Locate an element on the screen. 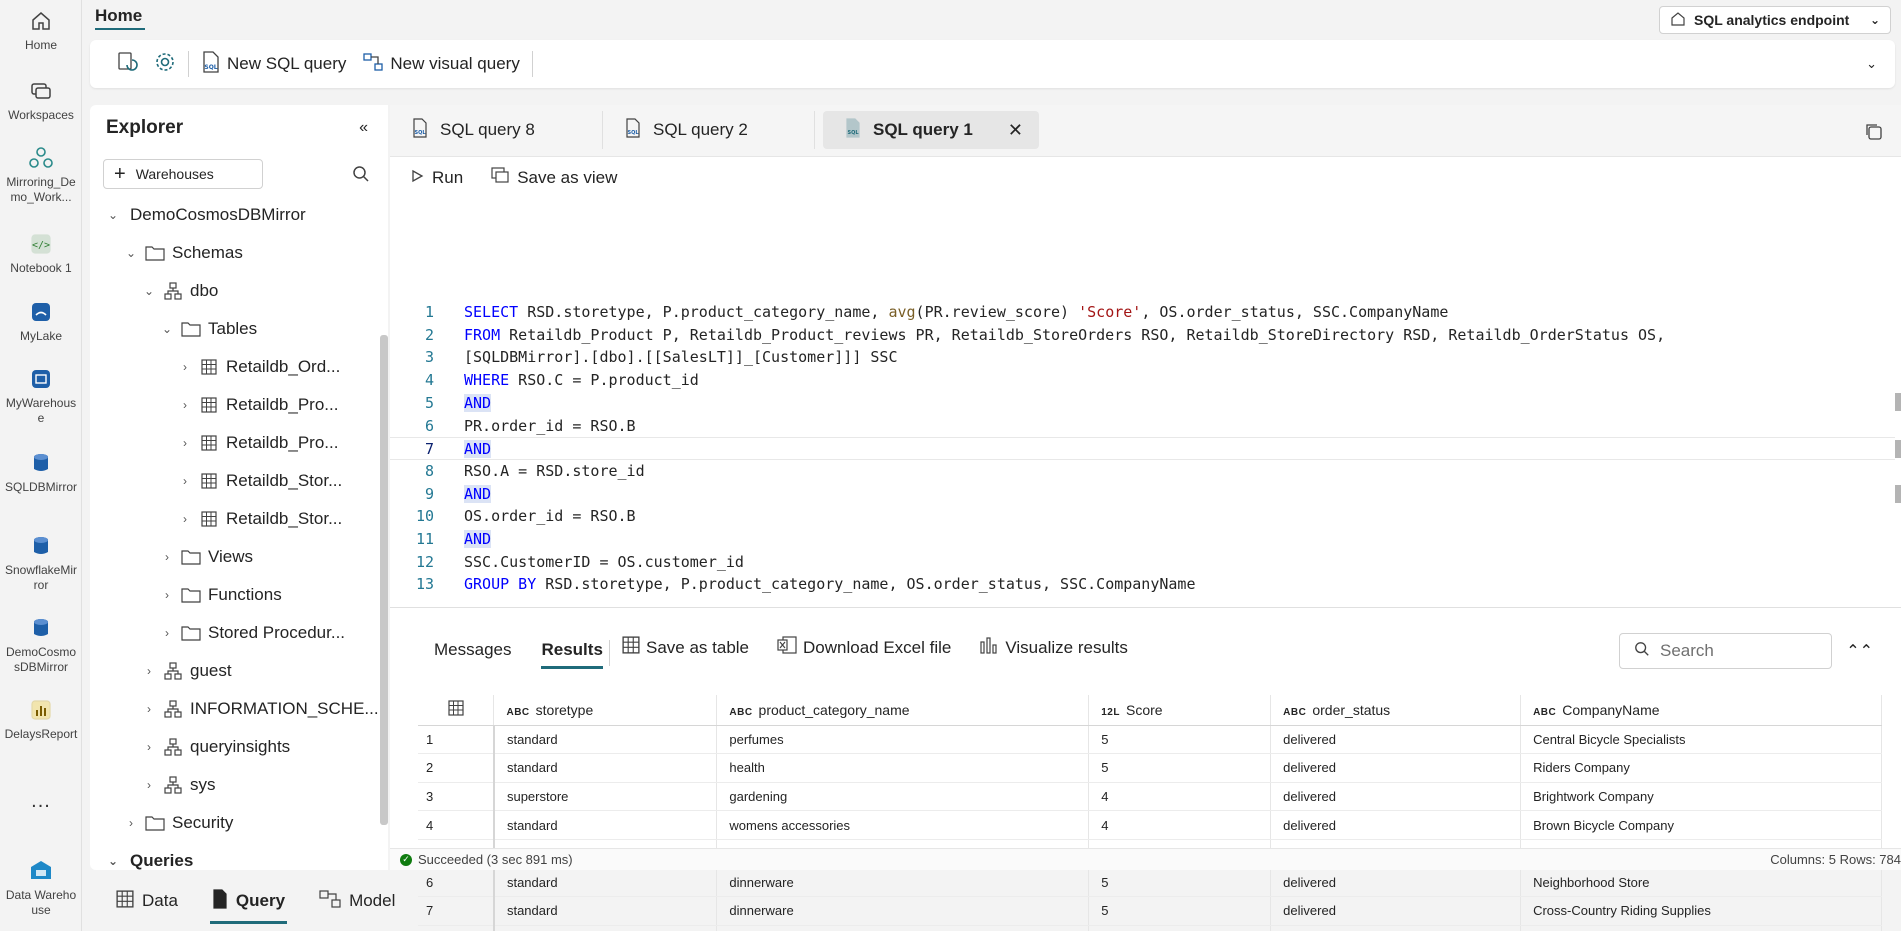  download-excel-button: Download Excel file is located at coordinates (864, 647).